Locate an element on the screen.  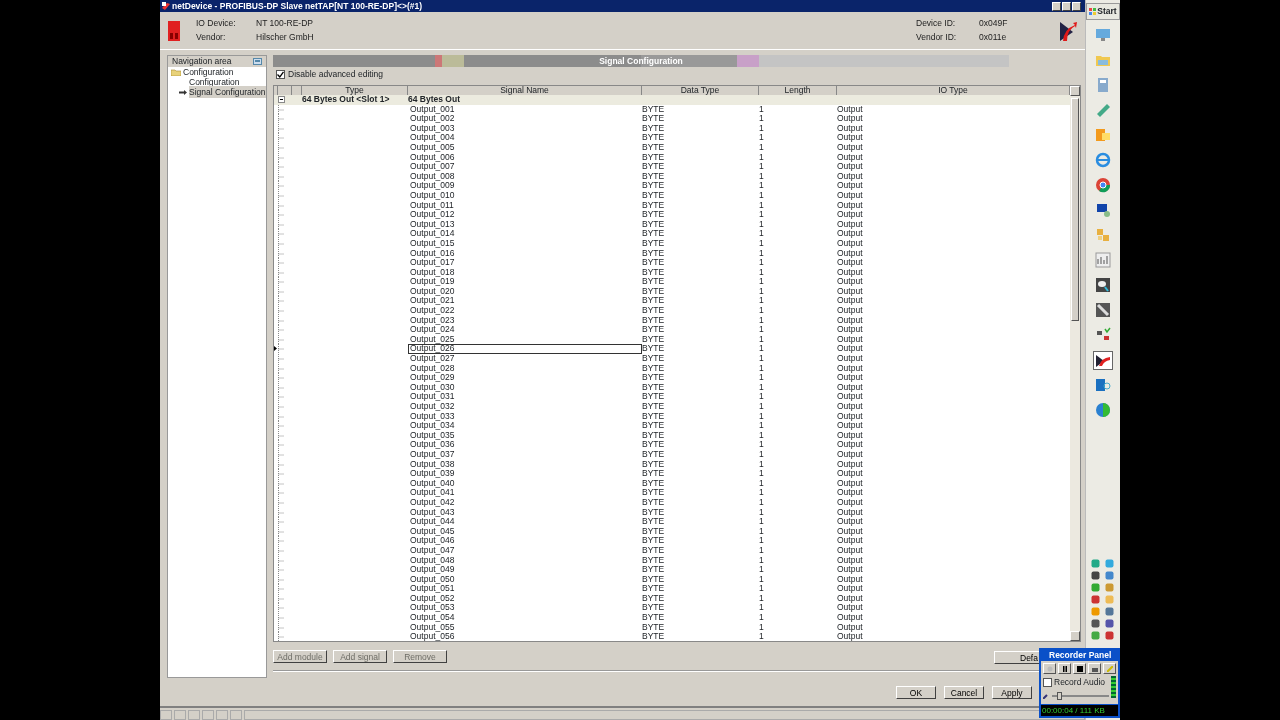
signal-name-cell: Output_015 is located at coordinates (525, 243).